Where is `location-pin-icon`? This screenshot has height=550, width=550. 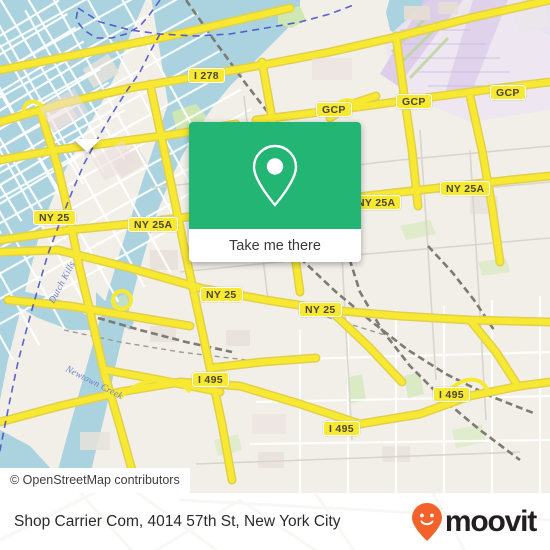 location-pin-icon is located at coordinates (275, 175).